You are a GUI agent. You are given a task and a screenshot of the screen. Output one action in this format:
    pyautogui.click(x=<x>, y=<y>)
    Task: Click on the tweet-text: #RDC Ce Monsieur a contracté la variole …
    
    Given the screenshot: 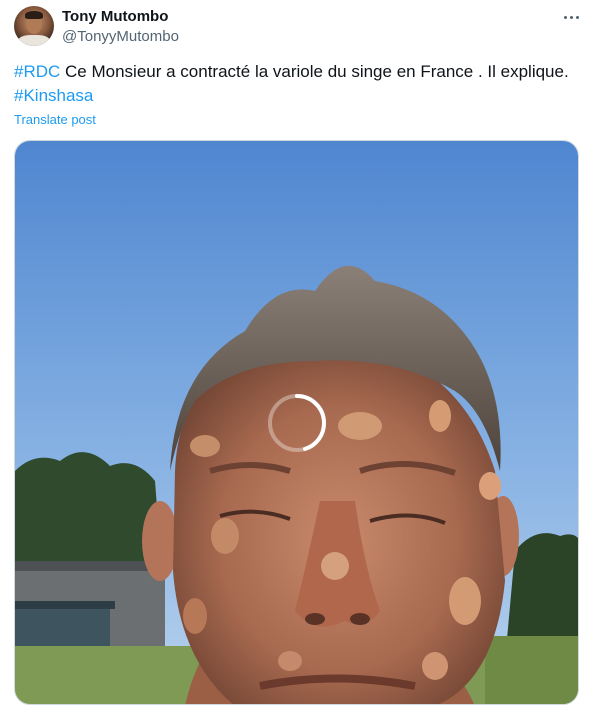 What is the action you would take?
    pyautogui.click(x=297, y=84)
    